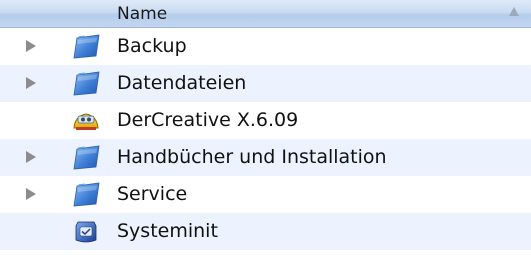 This screenshot has height=255, width=531. What do you see at coordinates (265, 231) in the screenshot?
I see `list-item-systeminit: Systeminit` at bounding box center [265, 231].